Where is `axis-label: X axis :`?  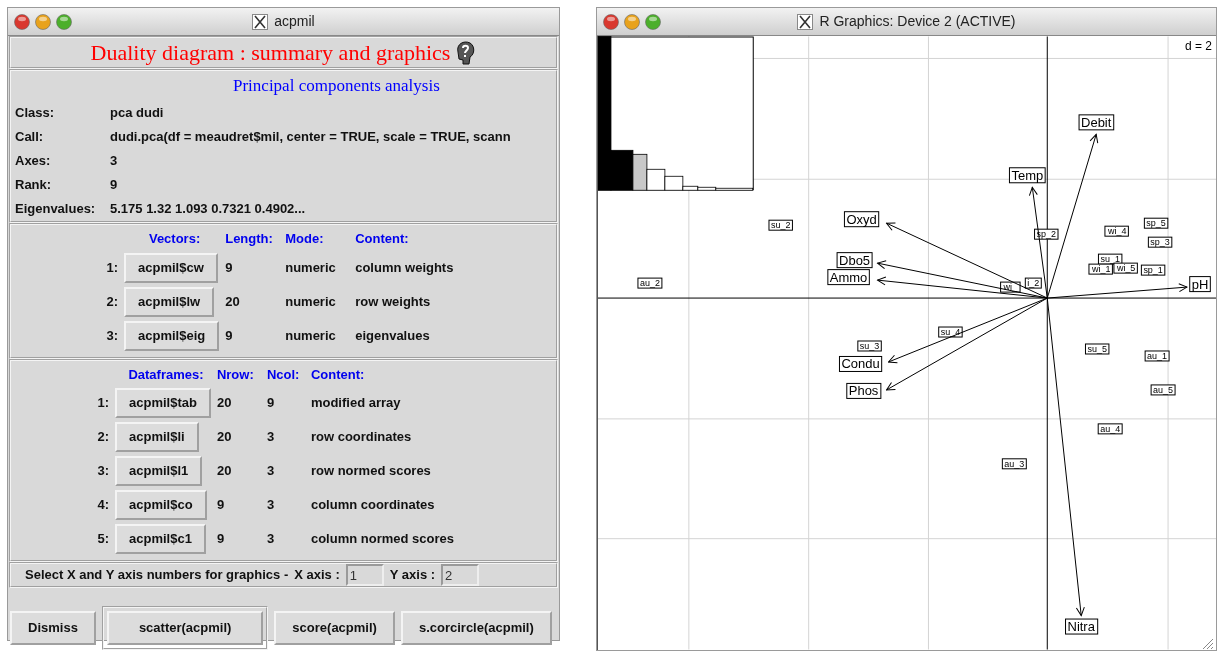 axis-label: X axis : is located at coordinates (317, 575).